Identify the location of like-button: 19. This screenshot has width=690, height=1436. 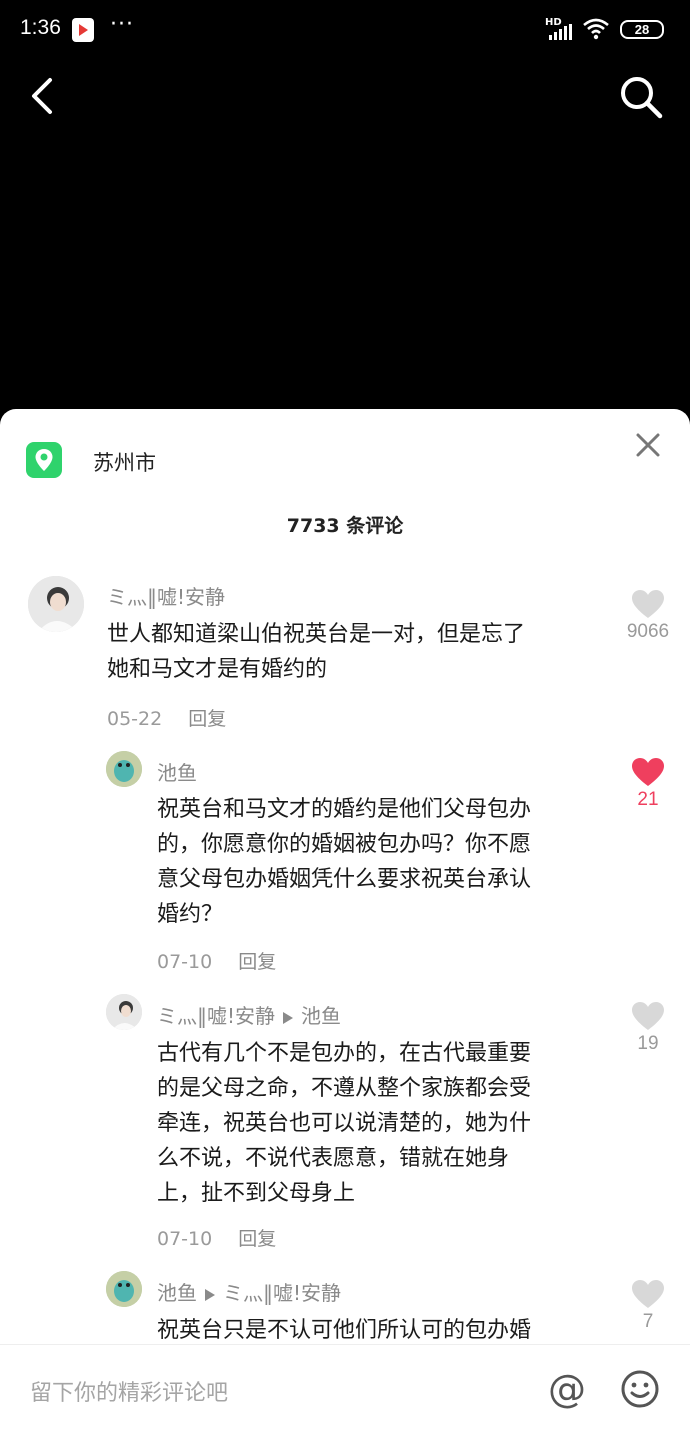
(648, 1028).